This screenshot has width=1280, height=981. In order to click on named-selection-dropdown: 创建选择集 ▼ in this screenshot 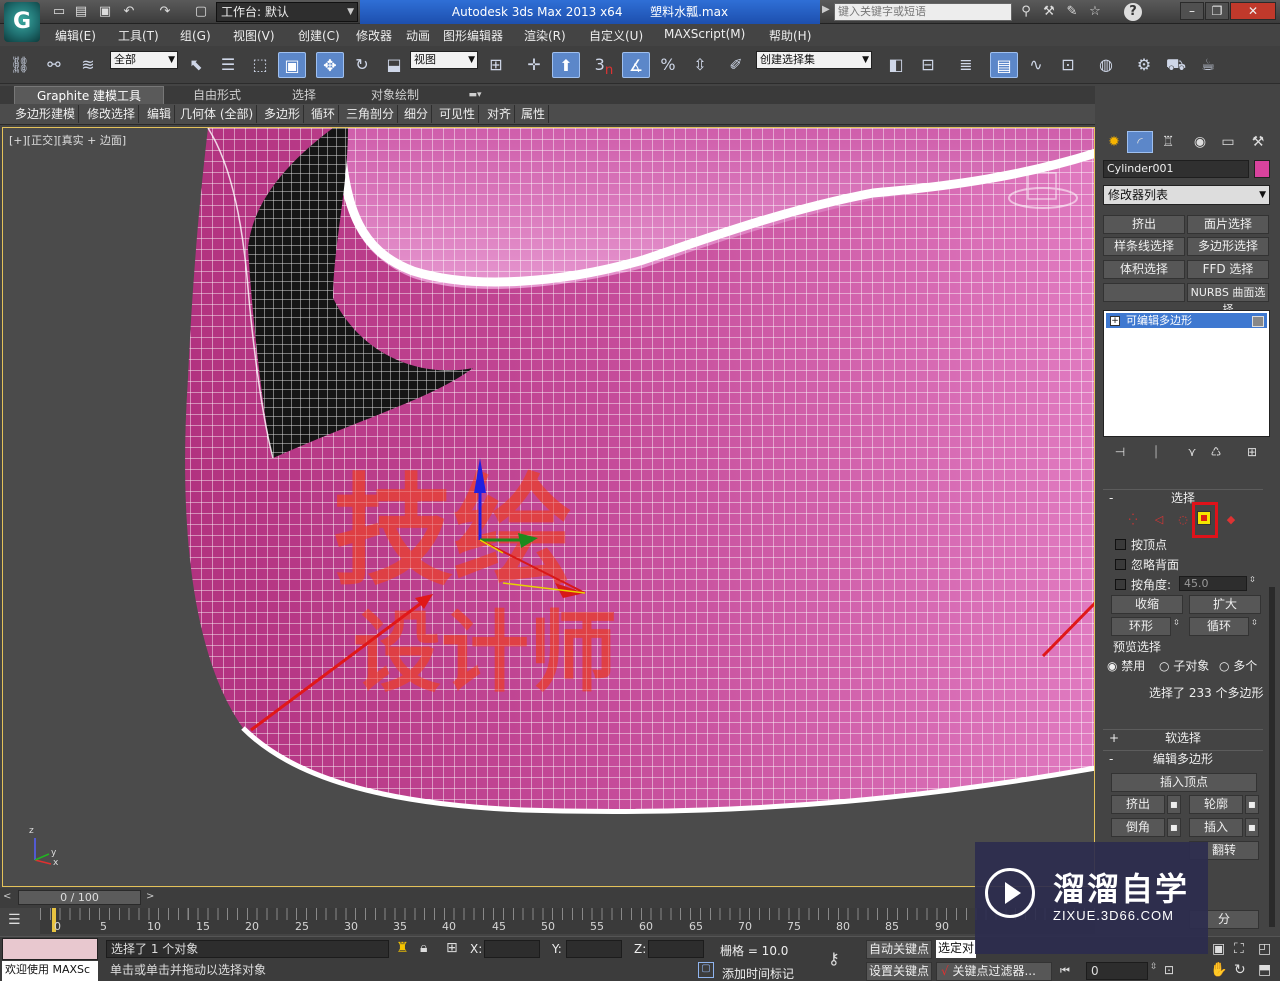, I will do `click(814, 60)`.